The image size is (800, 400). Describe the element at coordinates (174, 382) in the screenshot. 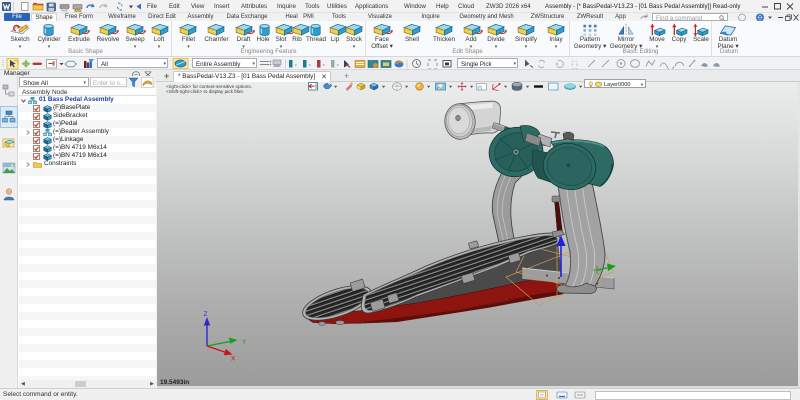

I see `svg-text: 19.5493in` at that location.